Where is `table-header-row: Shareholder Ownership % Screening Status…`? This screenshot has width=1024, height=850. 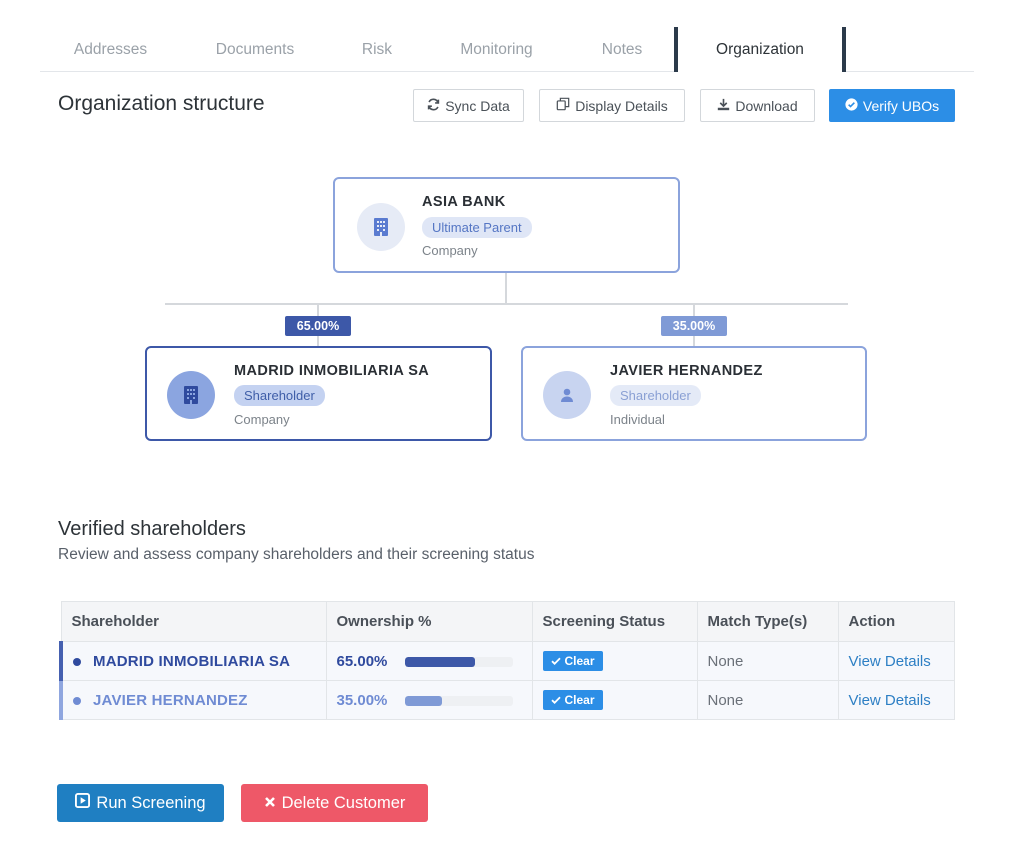 table-header-row: Shareholder Ownership % Screening Status… is located at coordinates (507, 621).